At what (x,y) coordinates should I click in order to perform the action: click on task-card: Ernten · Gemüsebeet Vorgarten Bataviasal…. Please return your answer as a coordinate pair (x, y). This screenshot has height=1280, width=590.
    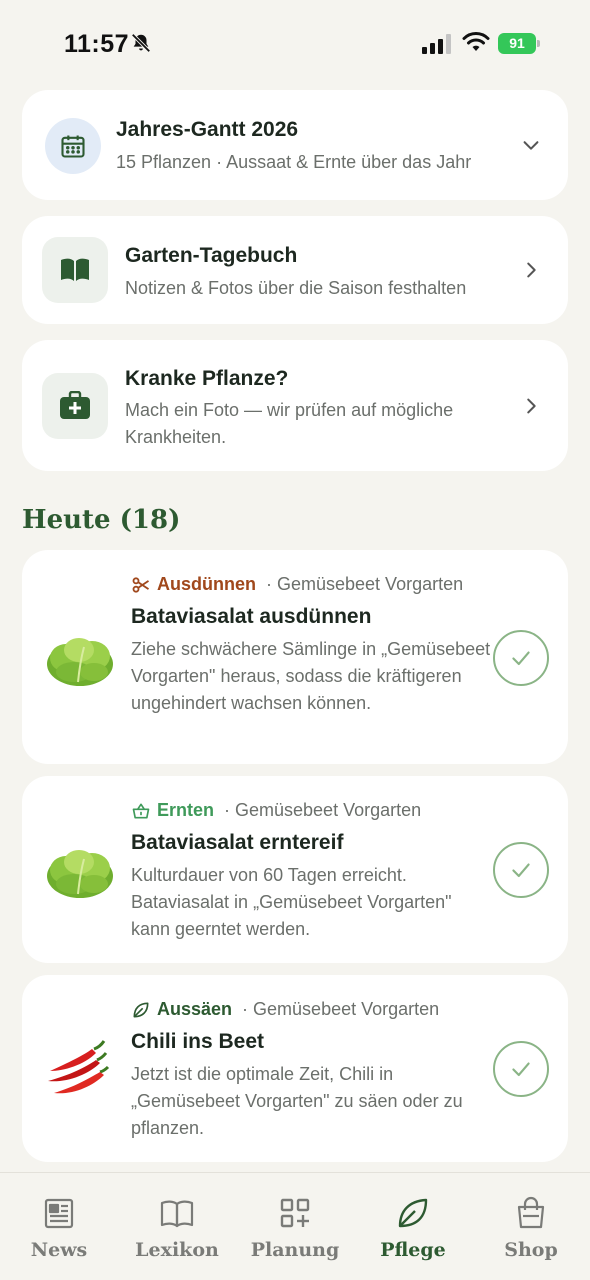
    Looking at the image, I should click on (295, 869).